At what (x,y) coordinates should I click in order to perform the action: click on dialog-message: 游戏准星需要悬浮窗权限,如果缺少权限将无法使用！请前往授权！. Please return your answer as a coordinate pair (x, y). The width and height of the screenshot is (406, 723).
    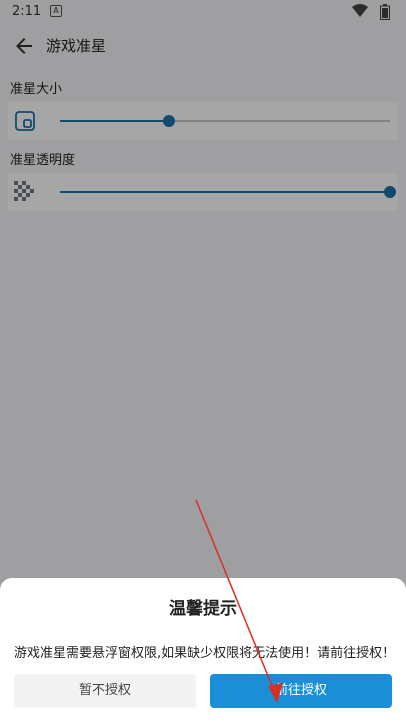
    Looking at the image, I should click on (205, 653).